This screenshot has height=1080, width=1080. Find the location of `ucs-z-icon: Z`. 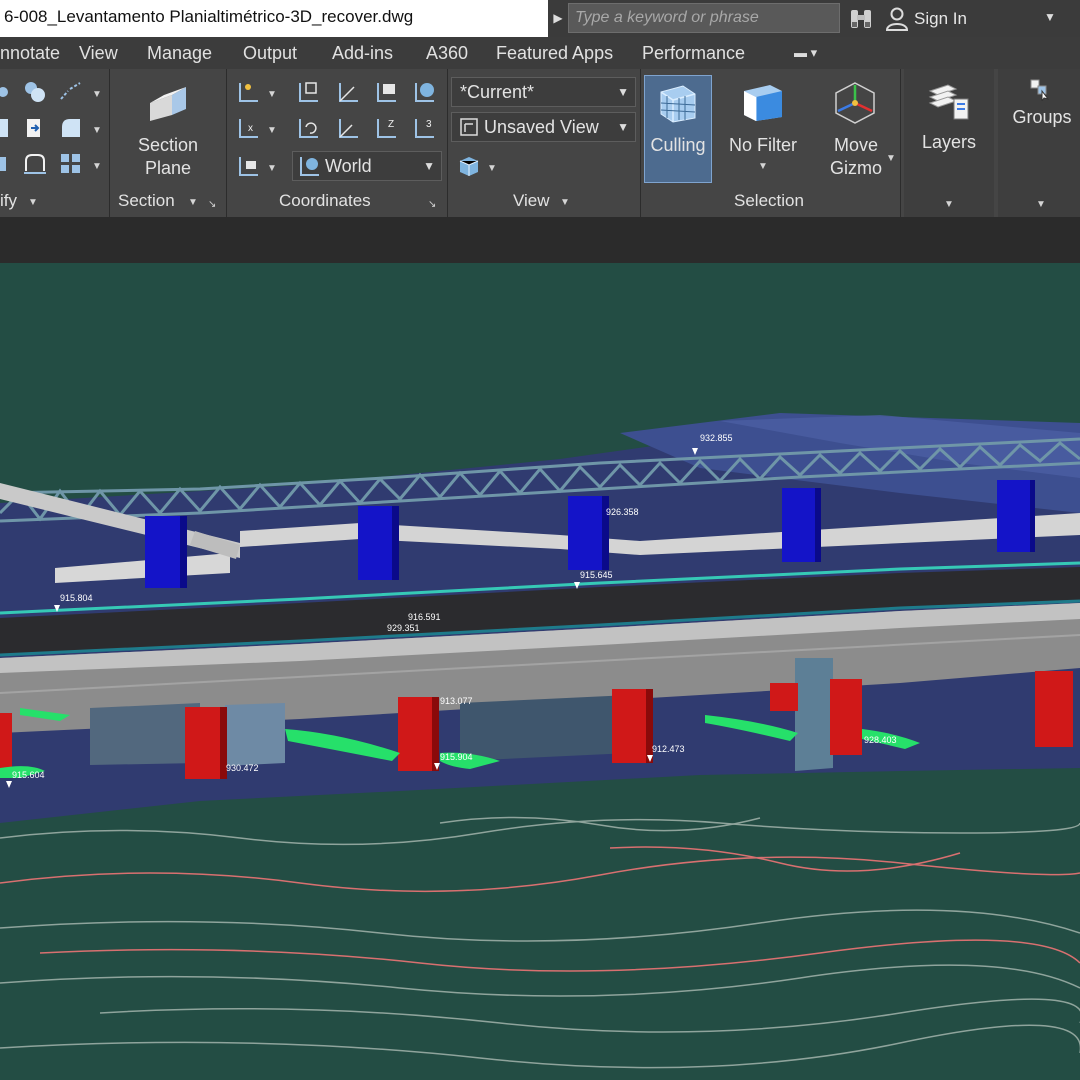

ucs-z-icon: Z is located at coordinates (387, 128).